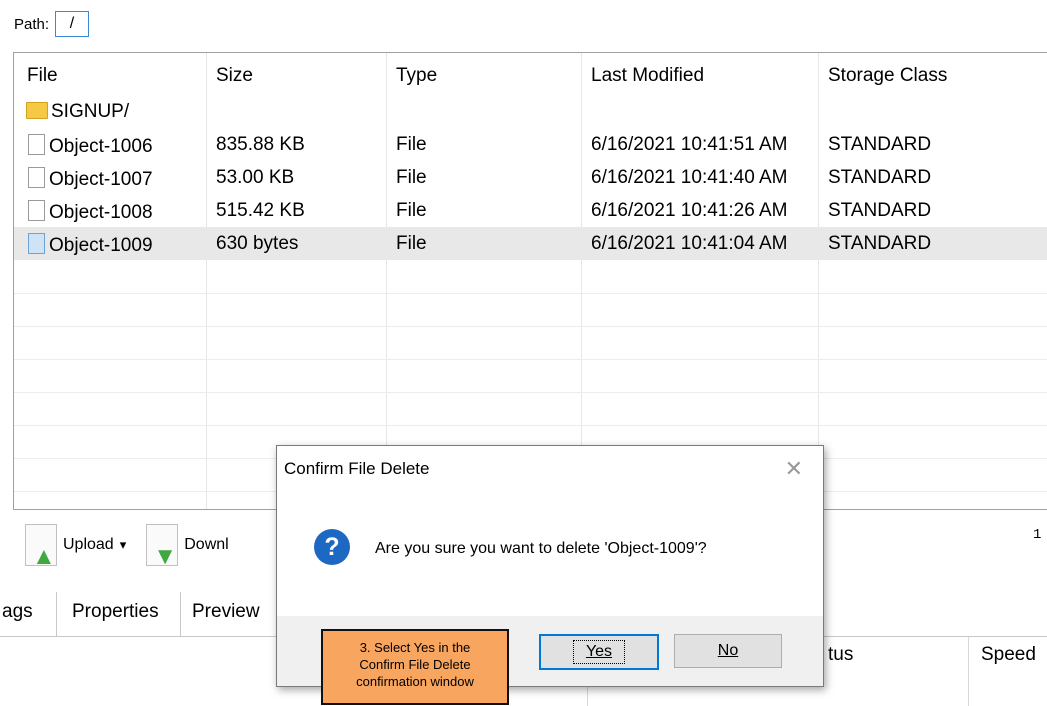 Image resolution: width=1047 pixels, height=706 pixels. What do you see at coordinates (88, 544) in the screenshot?
I see `upload-label: Upload` at bounding box center [88, 544].